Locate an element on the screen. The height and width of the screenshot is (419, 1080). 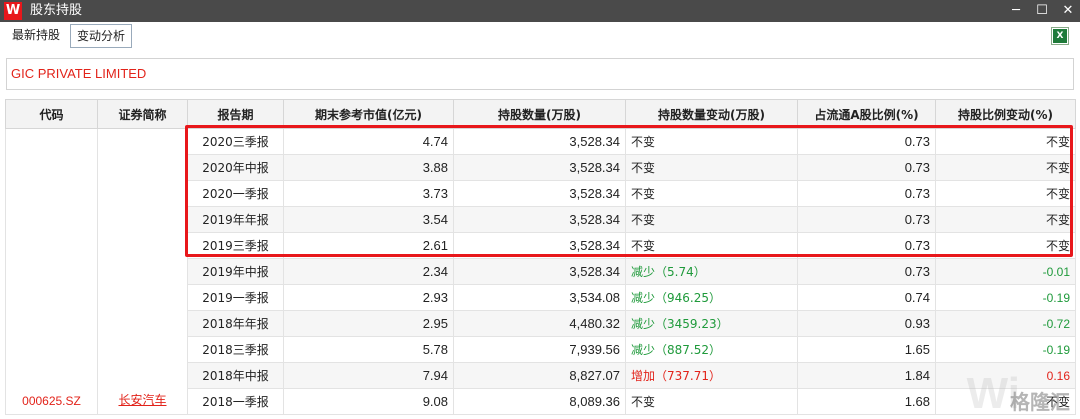
market-value-cell: 3.73 is located at coordinates (368, 193).